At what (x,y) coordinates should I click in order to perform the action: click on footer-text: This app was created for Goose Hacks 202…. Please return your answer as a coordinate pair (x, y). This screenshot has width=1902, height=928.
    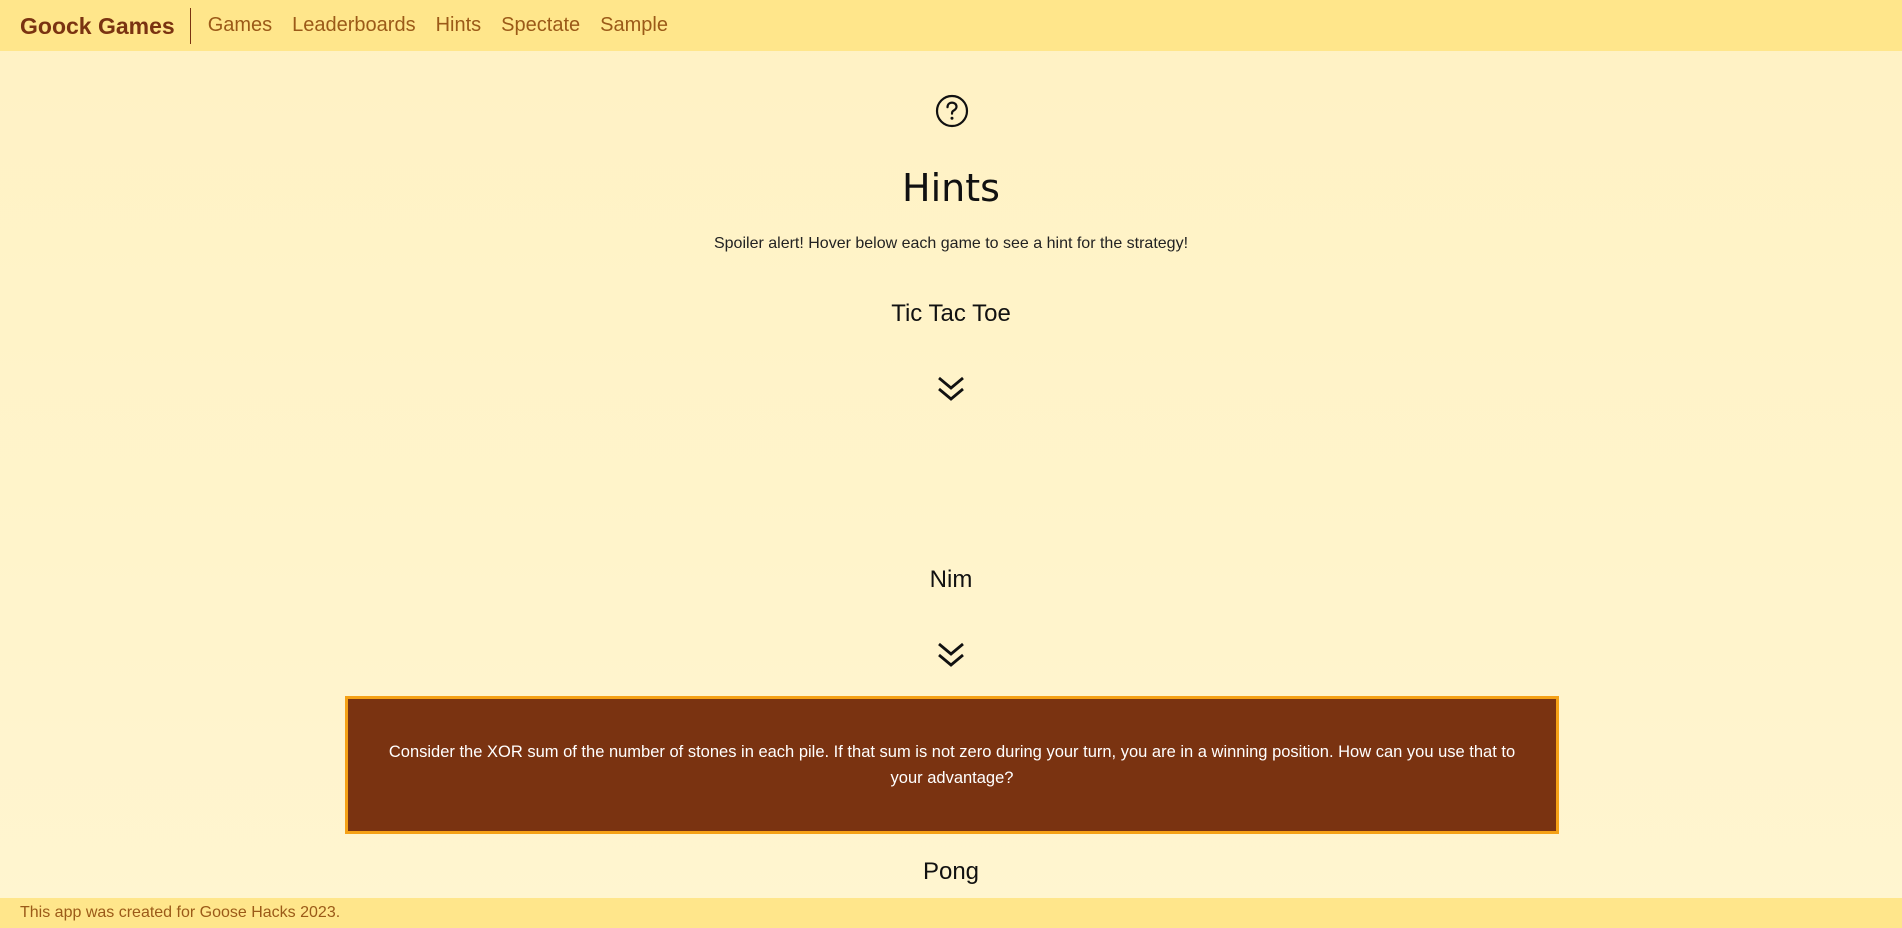
    Looking at the image, I should click on (180, 912).